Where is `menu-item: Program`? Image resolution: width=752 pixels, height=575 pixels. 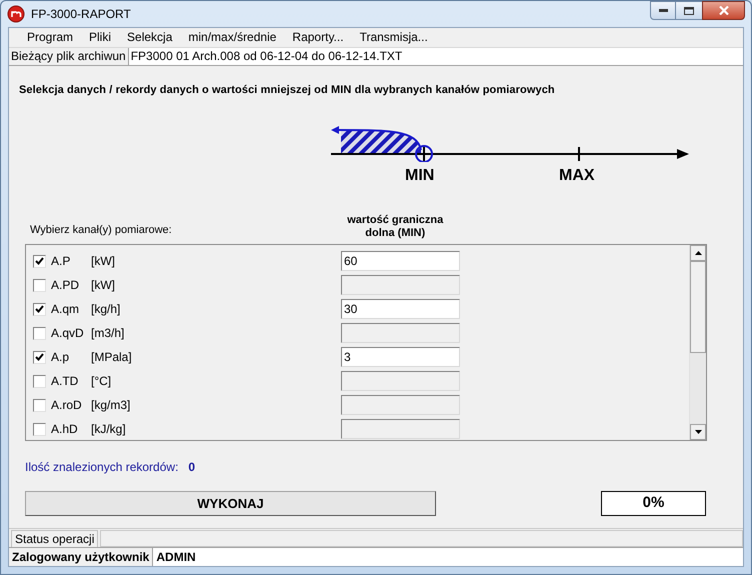 menu-item: Program is located at coordinates (50, 37).